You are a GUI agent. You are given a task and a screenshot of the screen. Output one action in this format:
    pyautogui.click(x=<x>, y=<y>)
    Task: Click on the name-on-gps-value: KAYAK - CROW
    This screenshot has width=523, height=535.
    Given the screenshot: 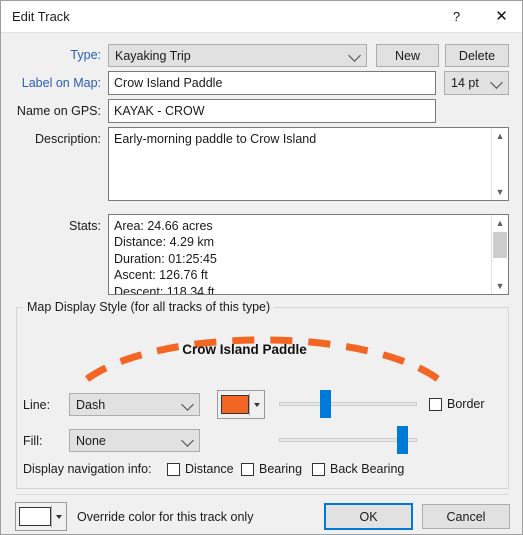 What is the action you would take?
    pyautogui.click(x=159, y=111)
    